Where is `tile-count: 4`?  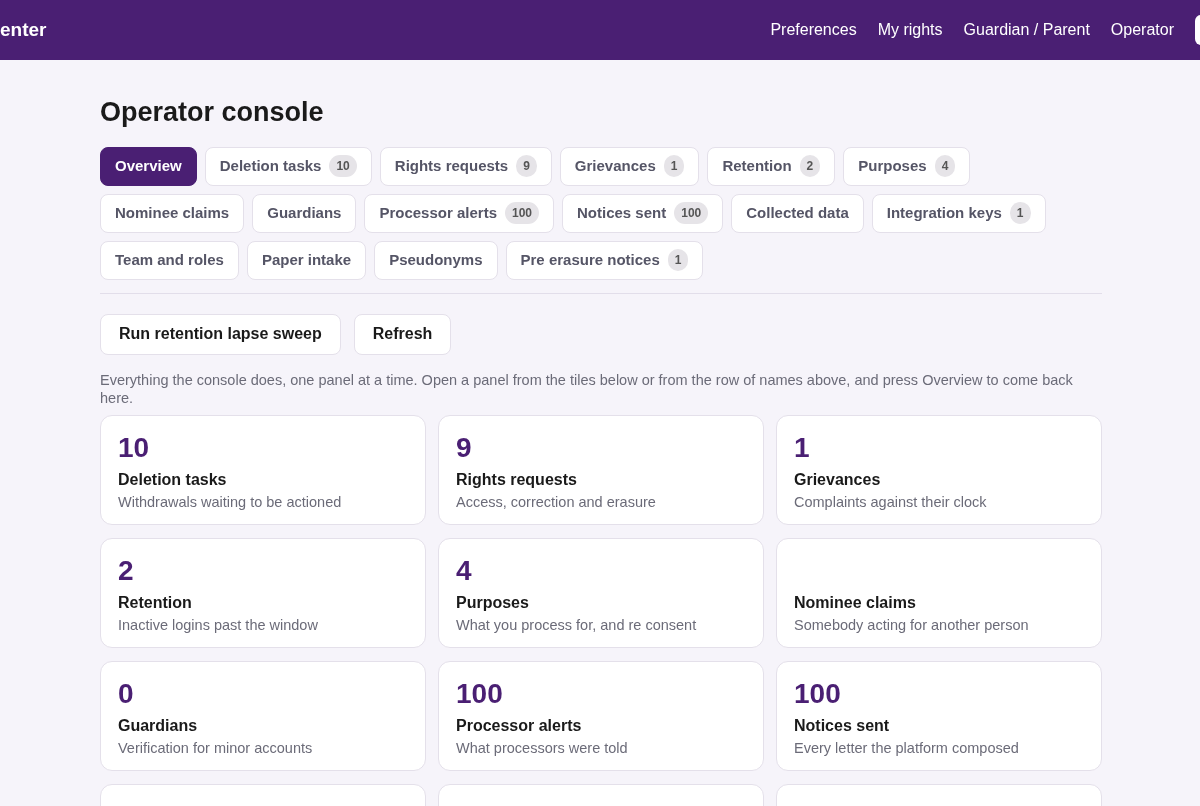
tile-count: 4 is located at coordinates (464, 570).